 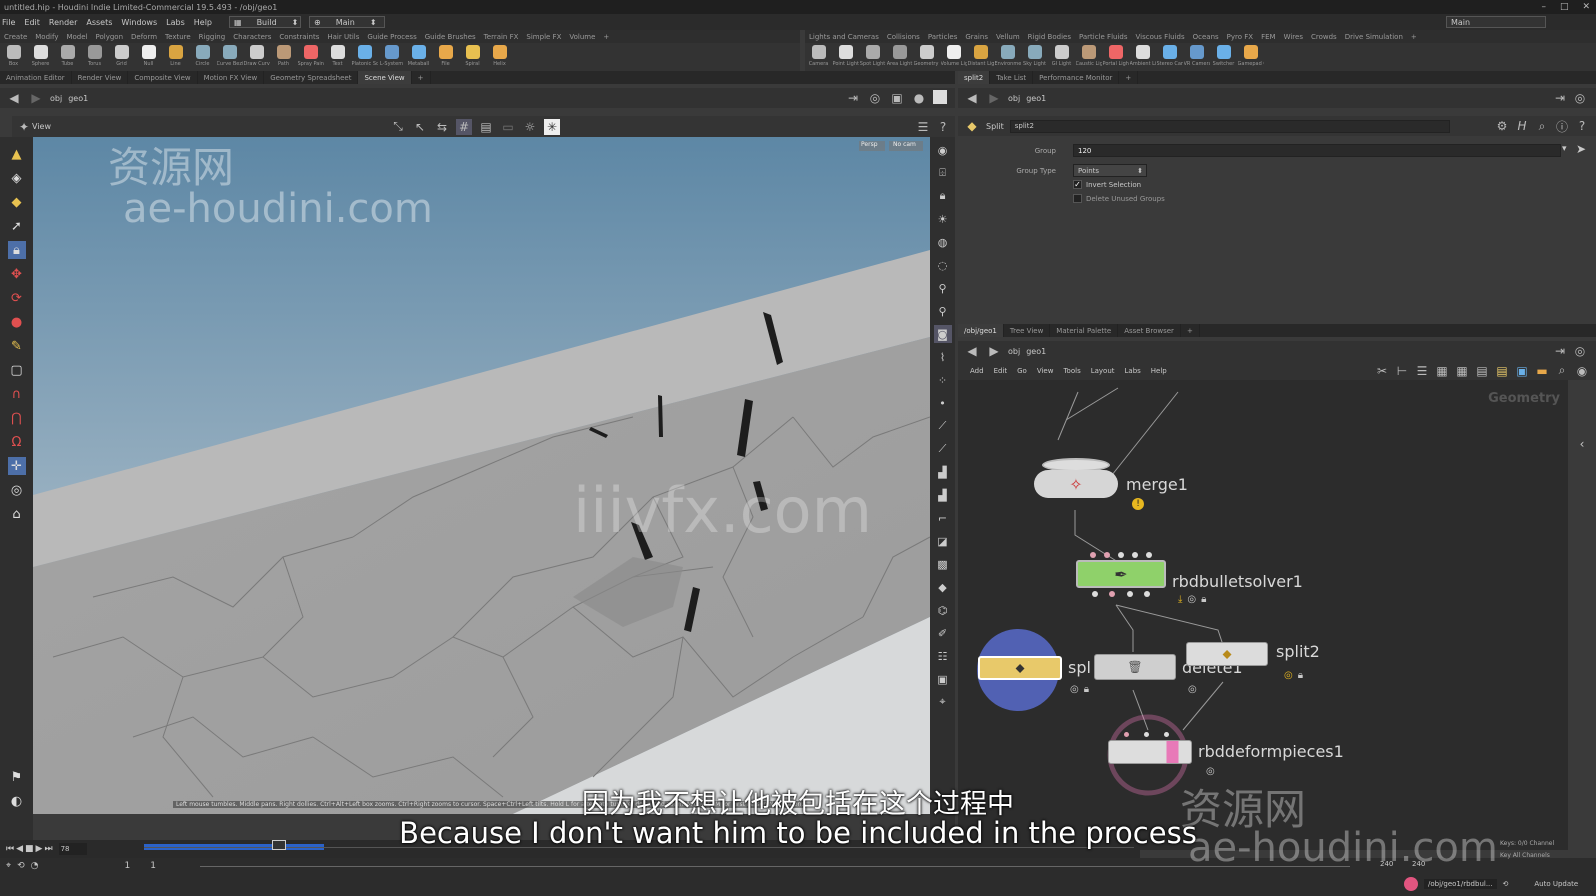 What do you see at coordinates (1160, 37) in the screenshot?
I see `shelf-right-tab-7: Viscous Fluids` at bounding box center [1160, 37].